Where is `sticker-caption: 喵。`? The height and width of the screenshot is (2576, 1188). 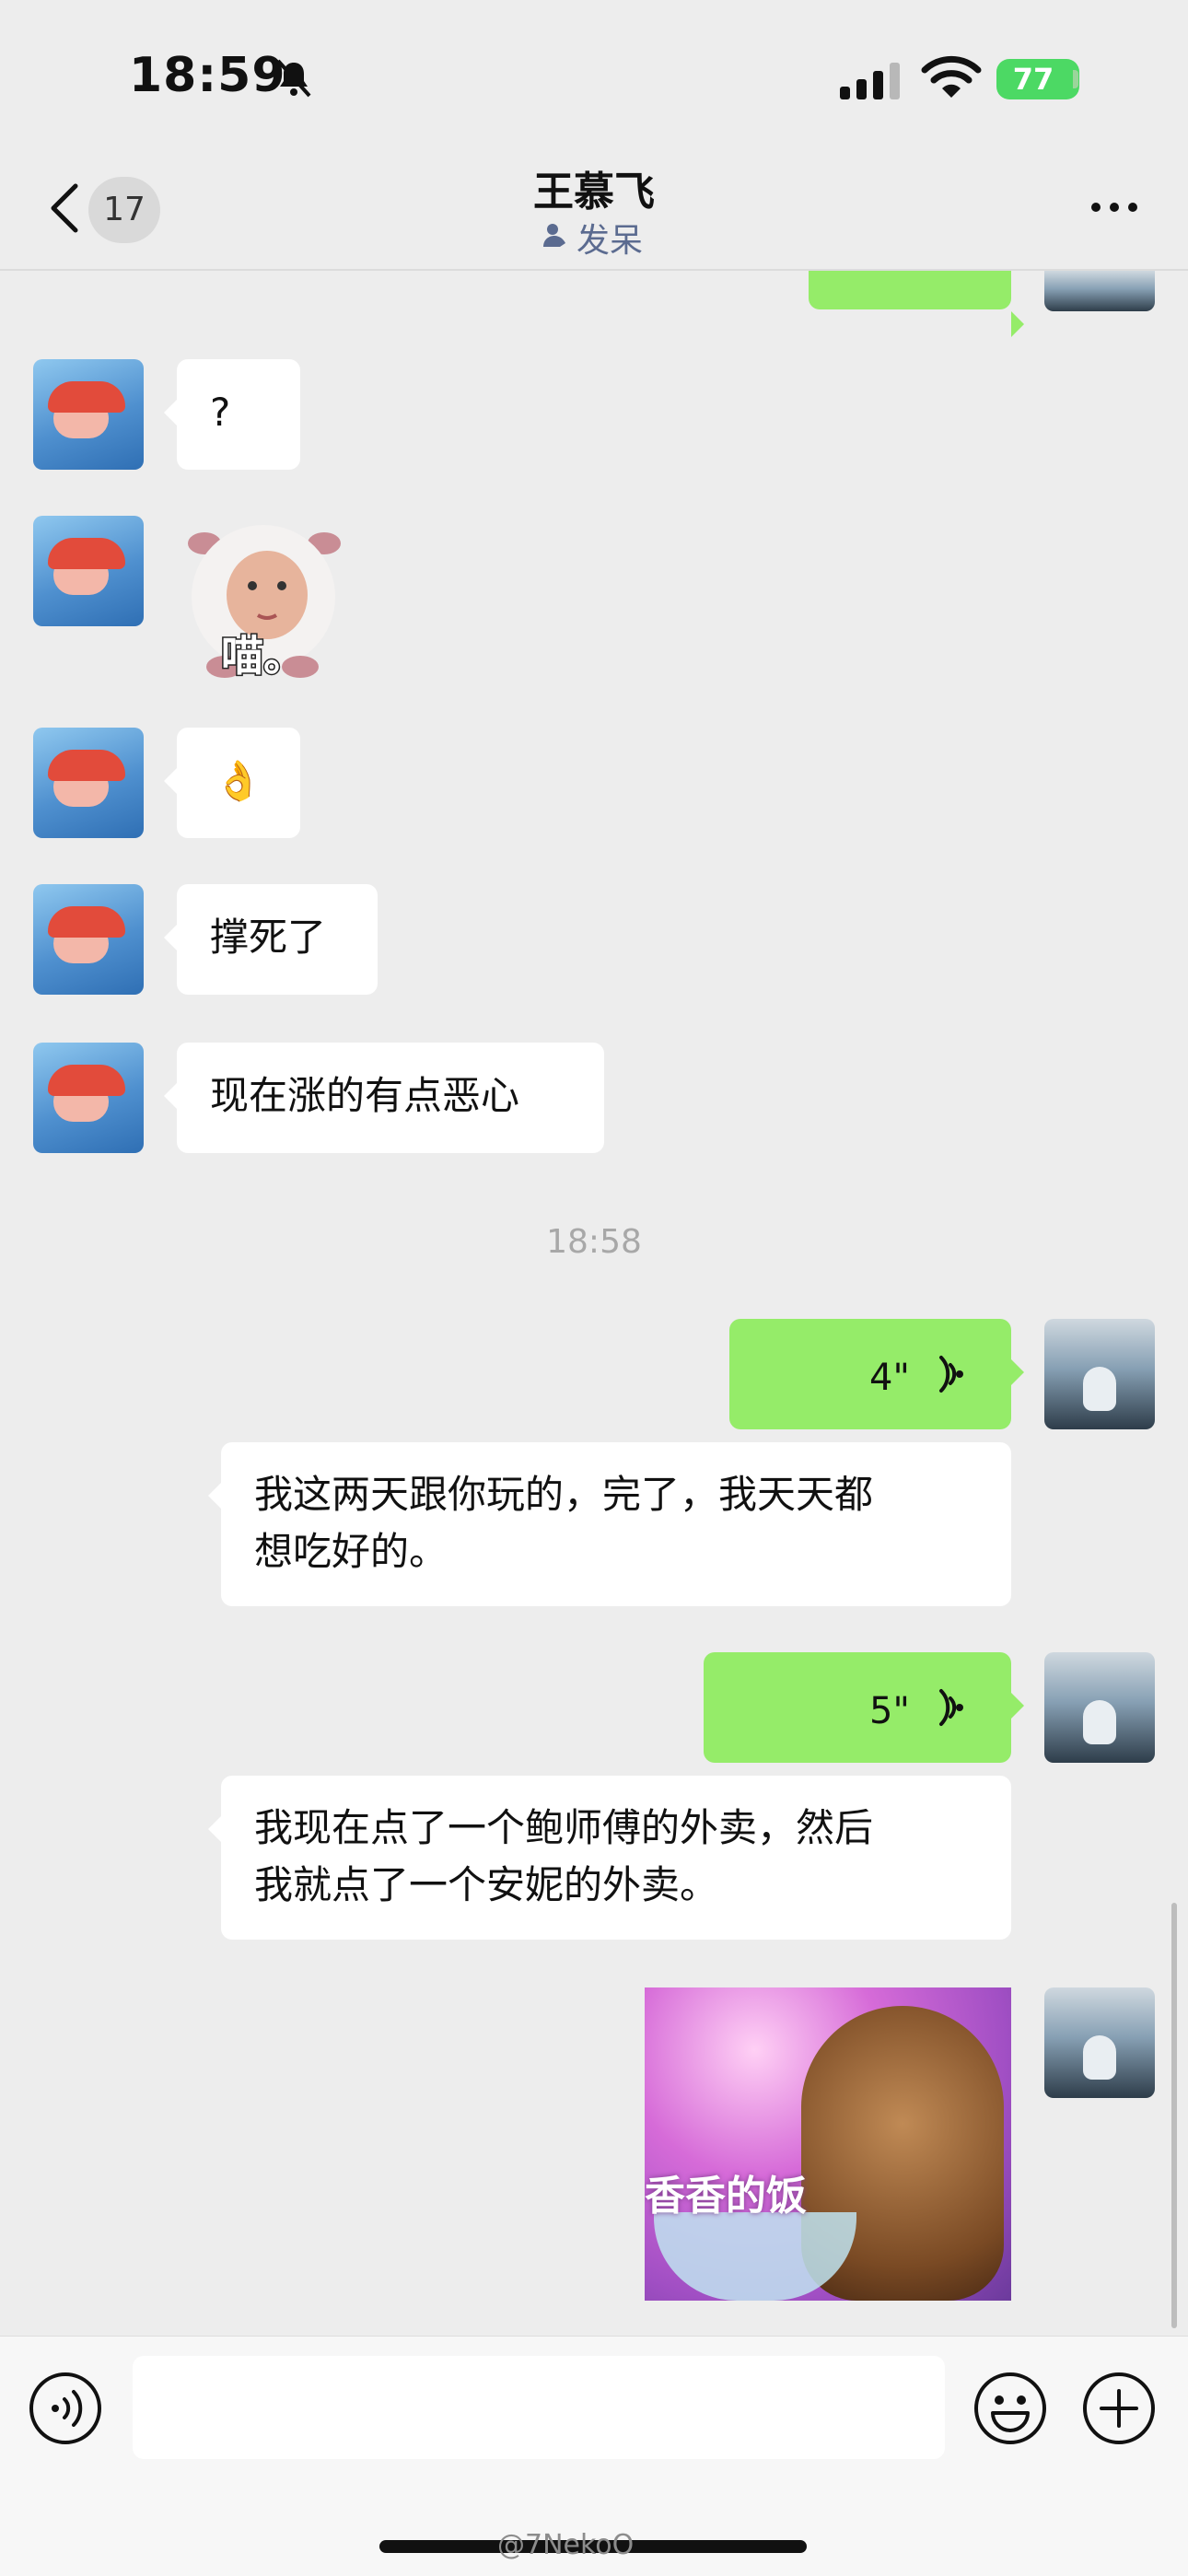 sticker-caption: 喵。 is located at coordinates (263, 656).